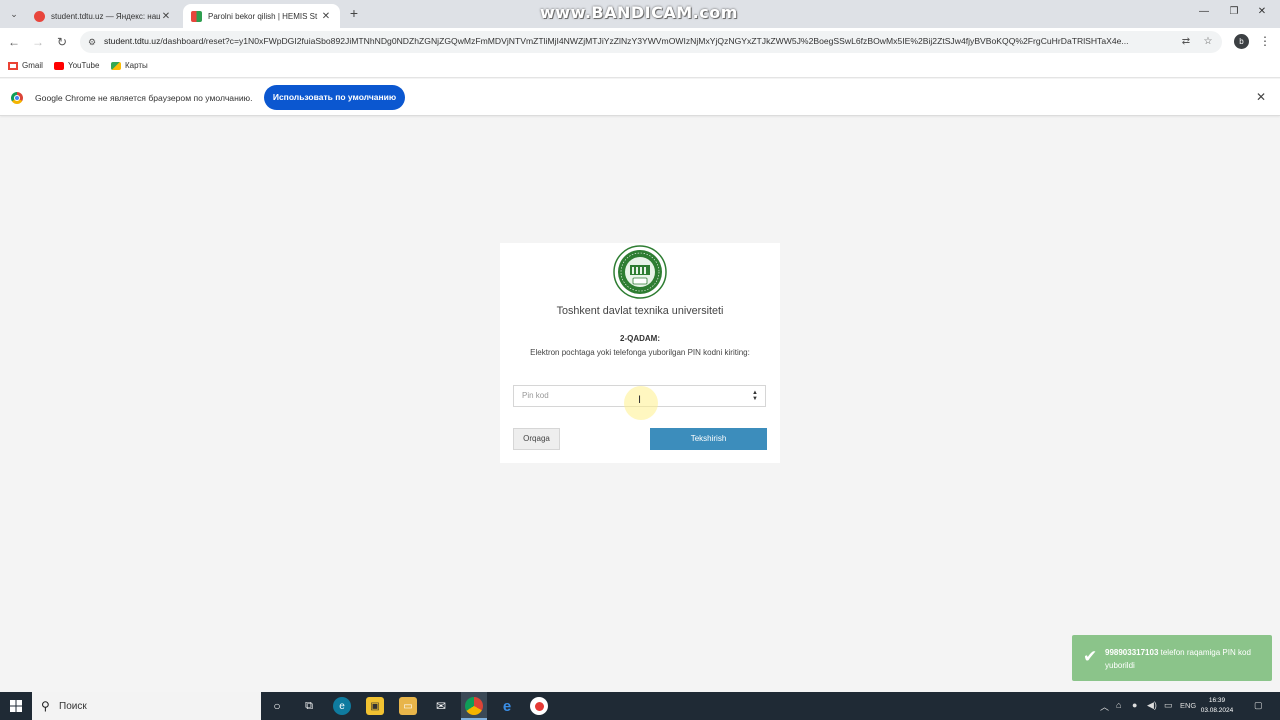 This screenshot has height=720, width=1280. I want to click on tray-chevron-icon: ︿, so click(1104, 706).